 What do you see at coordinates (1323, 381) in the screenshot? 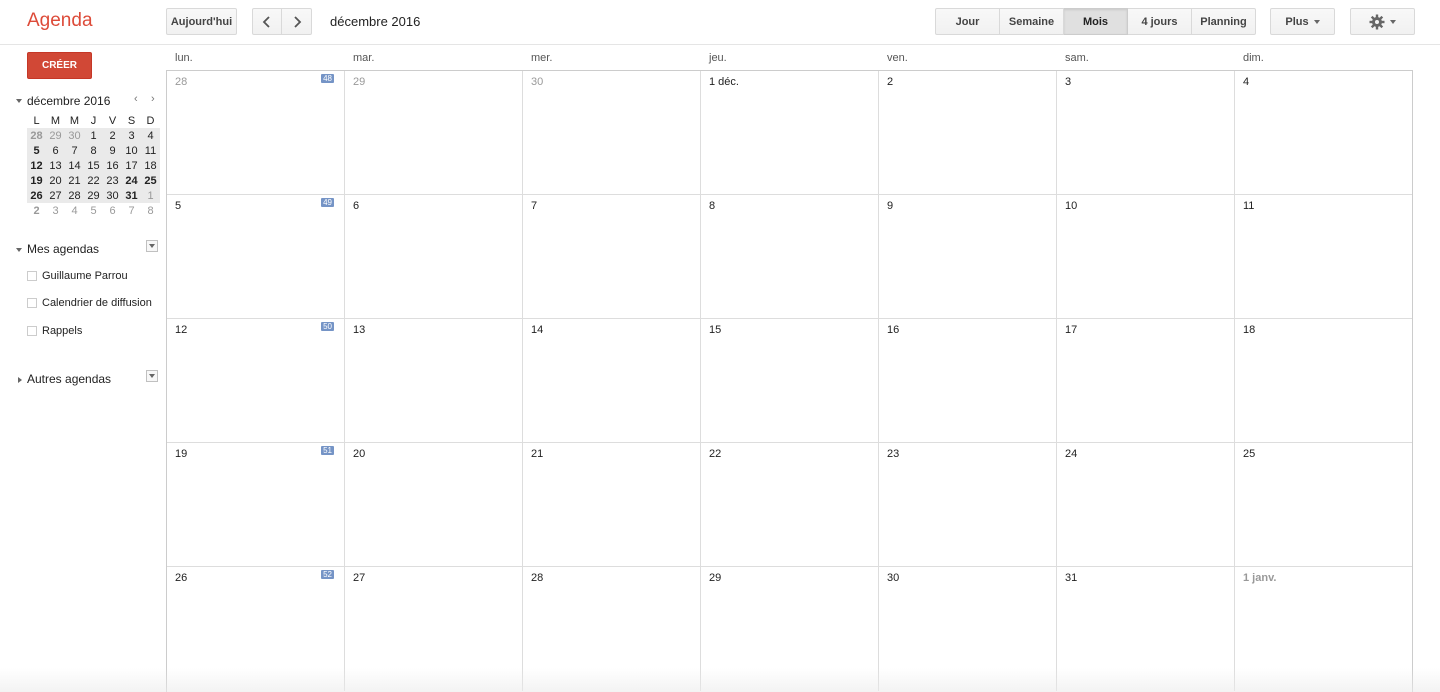
I see `day-cell: 18` at bounding box center [1323, 381].